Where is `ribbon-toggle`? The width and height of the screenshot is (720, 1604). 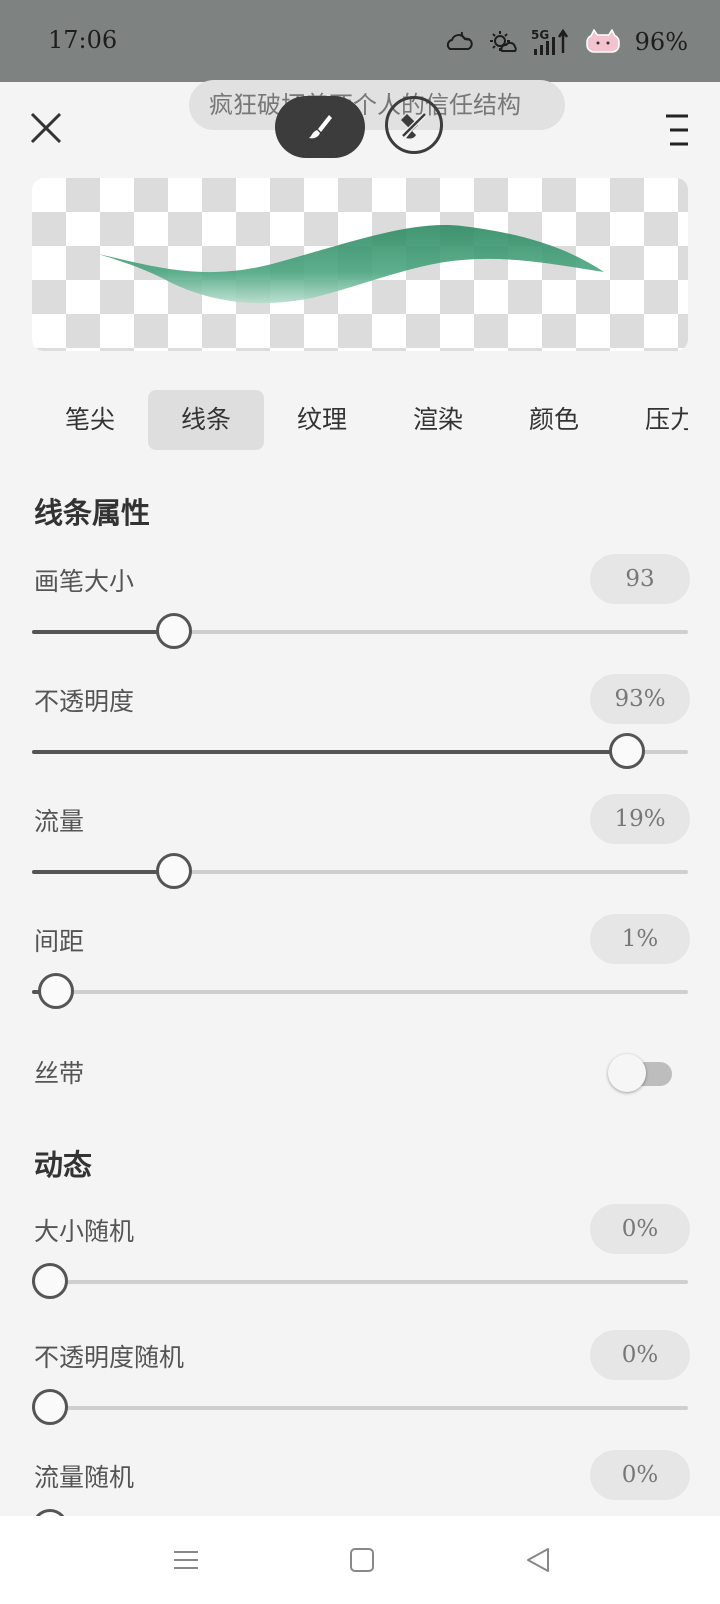 ribbon-toggle is located at coordinates (642, 1072).